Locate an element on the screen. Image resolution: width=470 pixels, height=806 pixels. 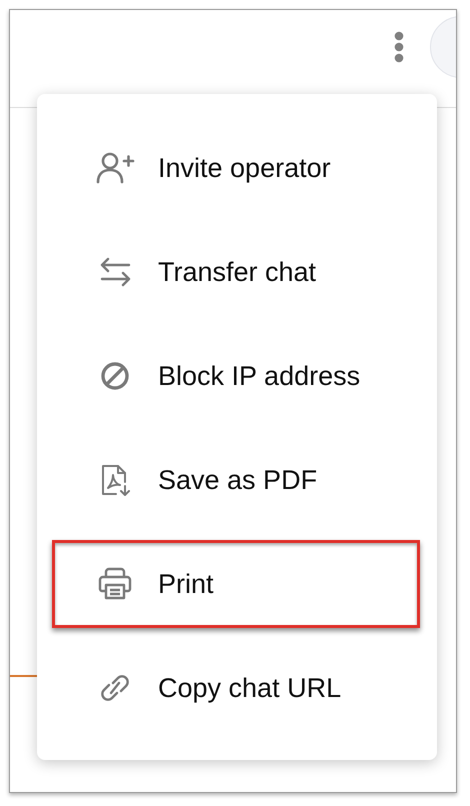
menu-item: Save as PDF is located at coordinates (236, 480).